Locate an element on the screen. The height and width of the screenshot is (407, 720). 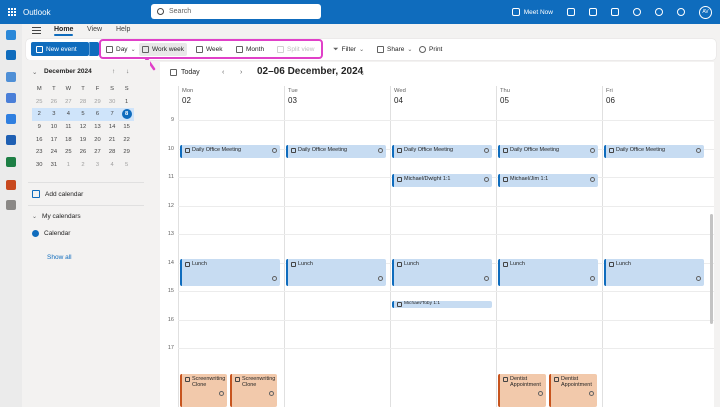
avatar: AV is located at coordinates (705, 12).